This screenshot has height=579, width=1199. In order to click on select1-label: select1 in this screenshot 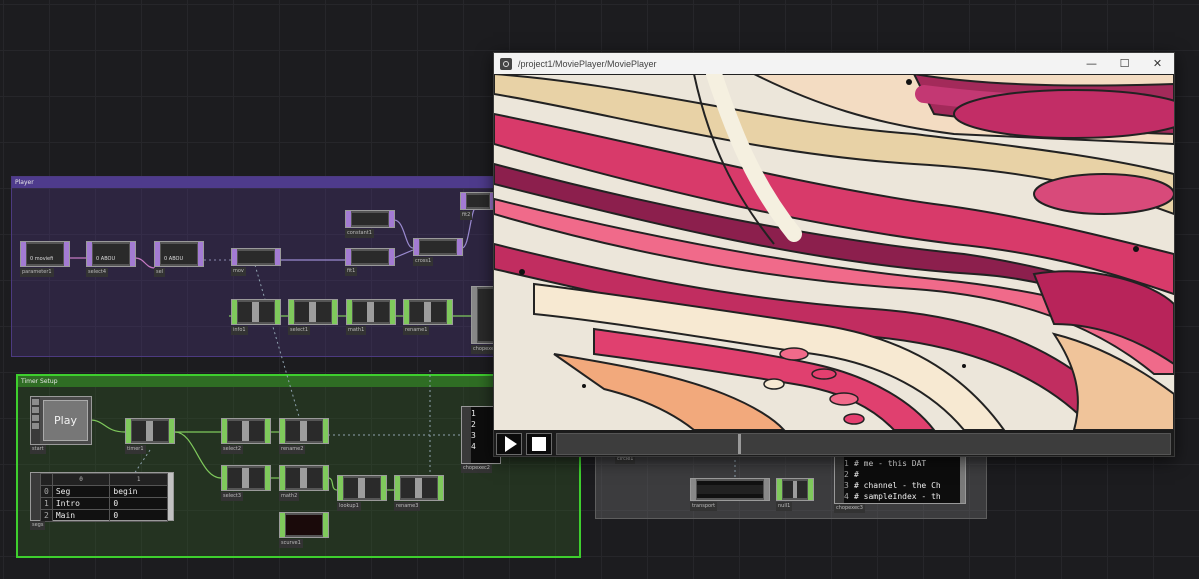, I will do `click(299, 330)`.